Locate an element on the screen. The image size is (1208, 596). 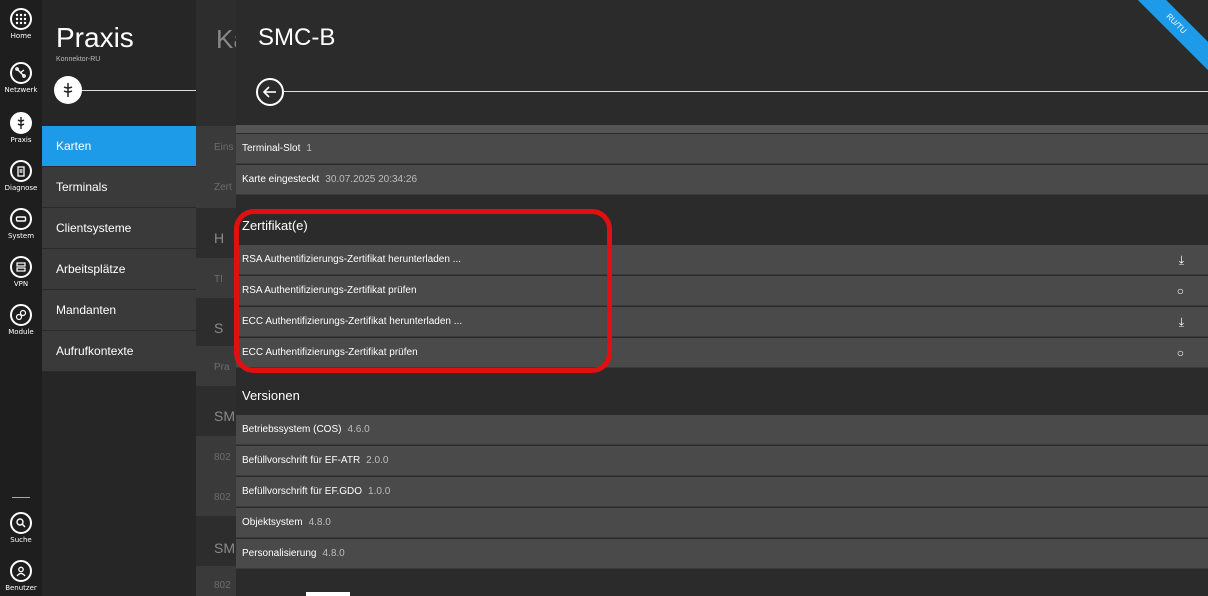
rail-label: Diagnose is located at coordinates (21, 188).